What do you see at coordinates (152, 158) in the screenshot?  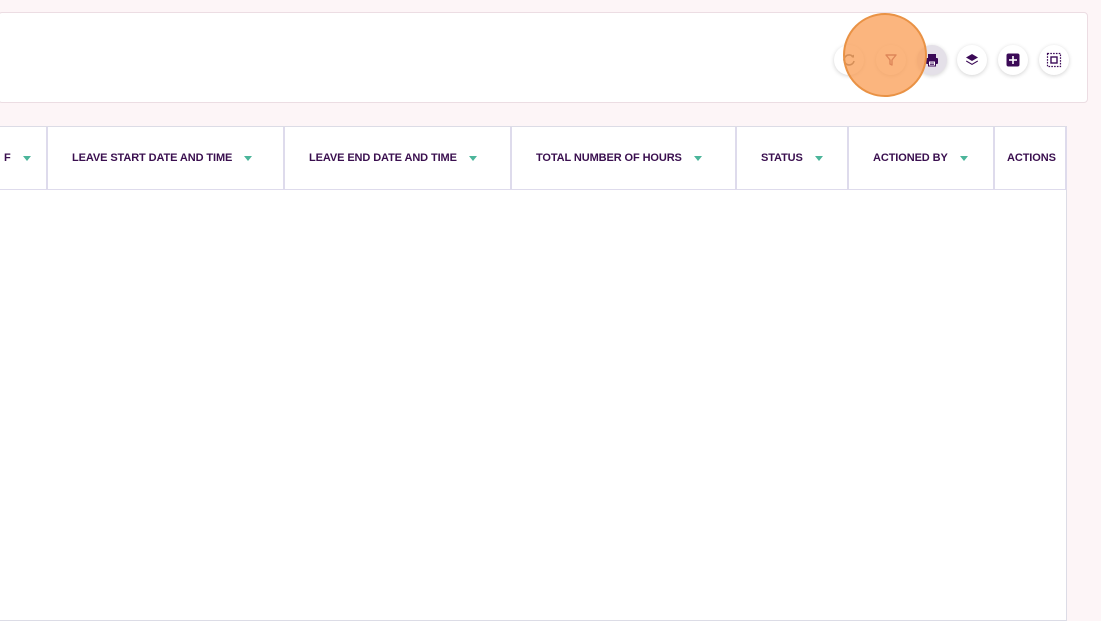 I see `column-label: LEAVE START DATE AND TIME` at bounding box center [152, 158].